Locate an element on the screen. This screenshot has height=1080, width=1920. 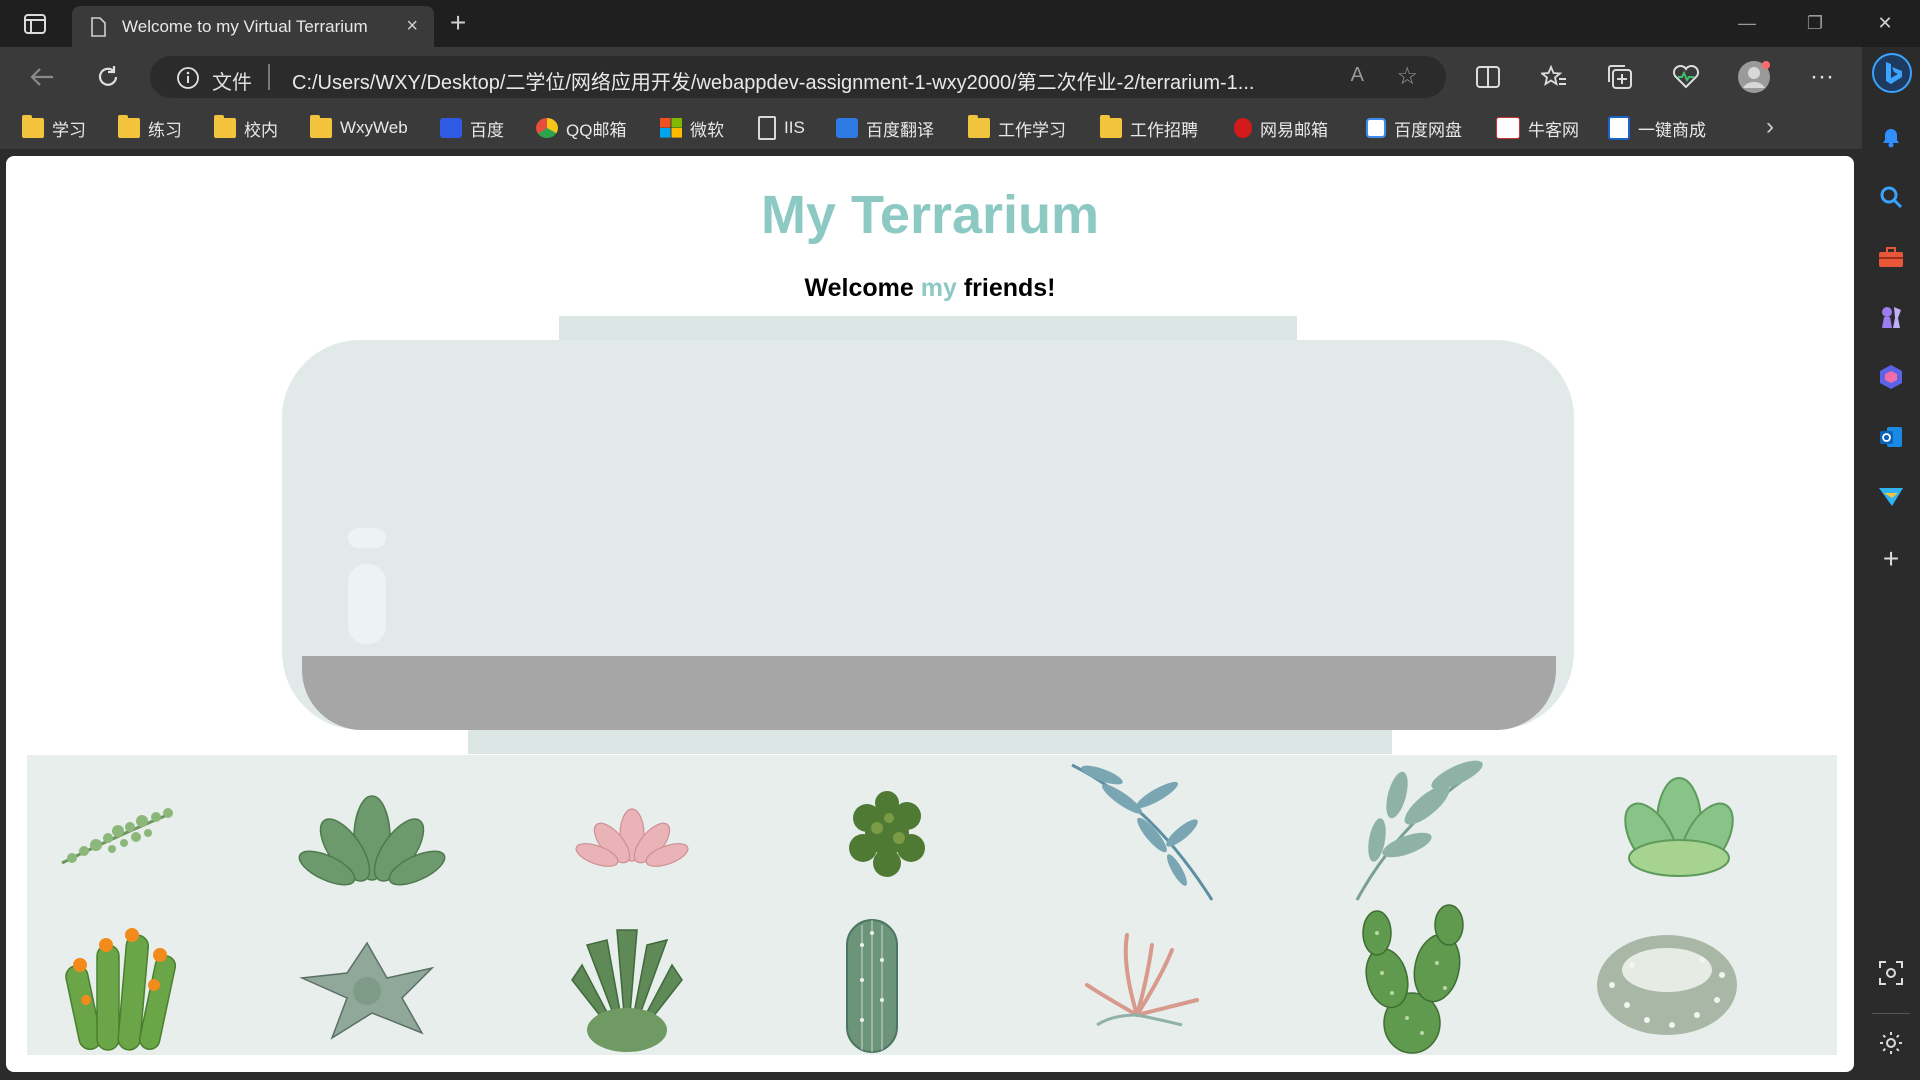
read-aloud-icon: A is located at coordinates (1357, 75).